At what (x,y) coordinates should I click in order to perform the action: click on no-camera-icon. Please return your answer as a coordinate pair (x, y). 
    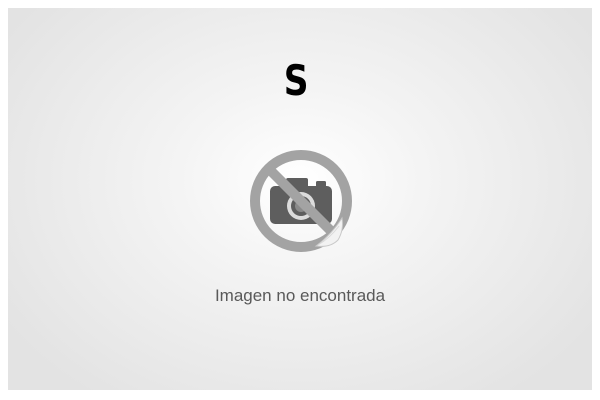
    Looking at the image, I should click on (301, 201).